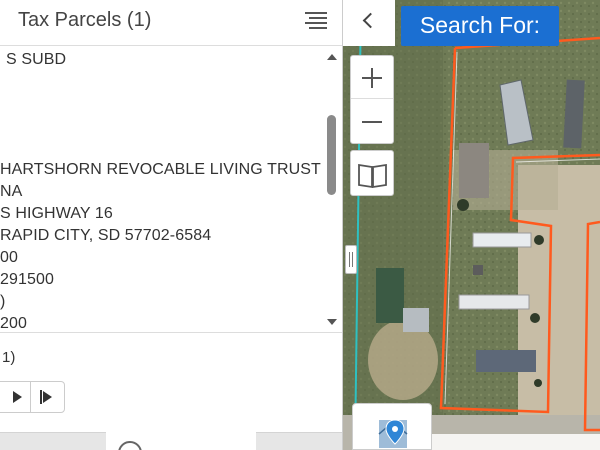 The image size is (600, 450). Describe the element at coordinates (171, 332) in the screenshot. I see `divider` at that location.